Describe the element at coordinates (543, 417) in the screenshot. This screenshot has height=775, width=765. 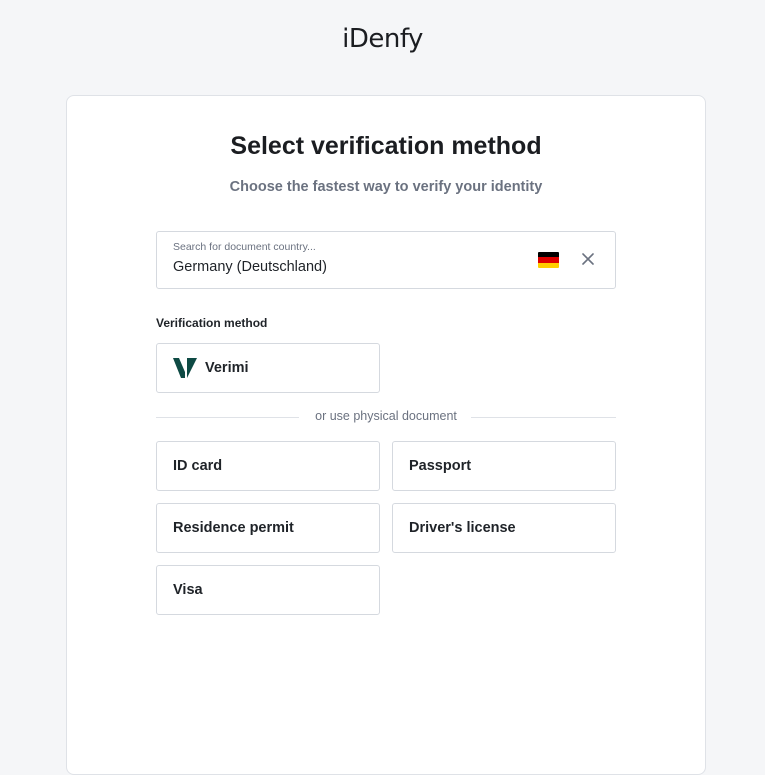
I see `divider-right` at that location.